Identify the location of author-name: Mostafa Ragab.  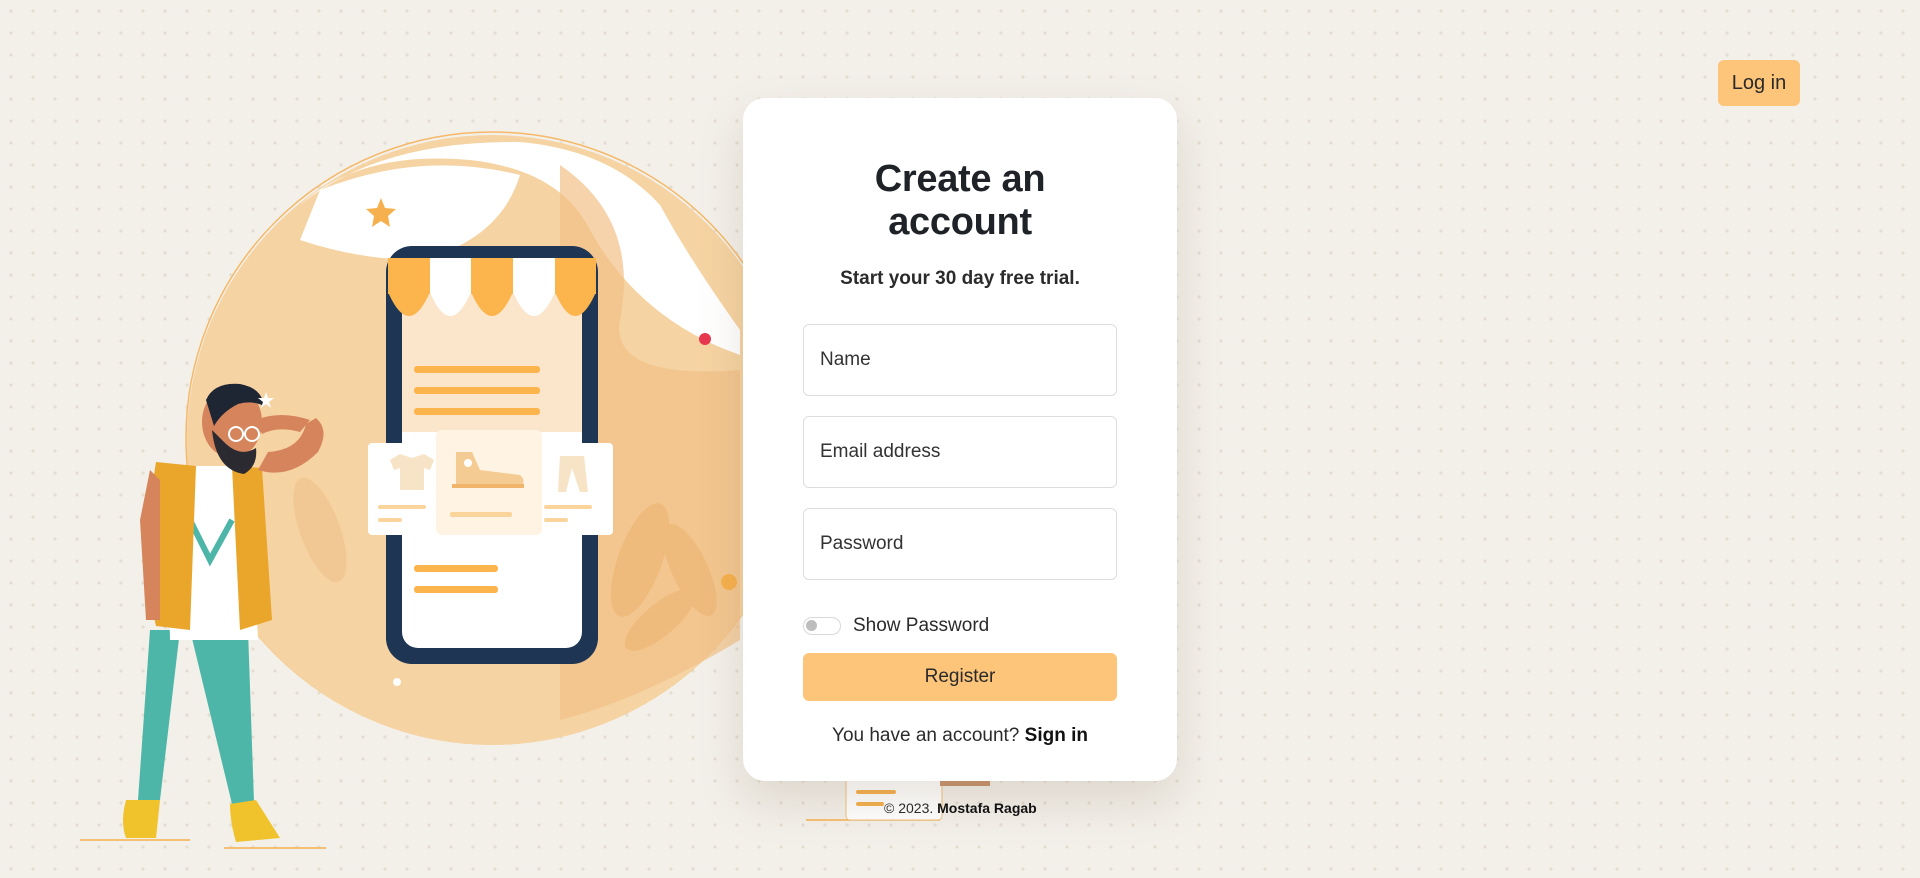
(987, 808).